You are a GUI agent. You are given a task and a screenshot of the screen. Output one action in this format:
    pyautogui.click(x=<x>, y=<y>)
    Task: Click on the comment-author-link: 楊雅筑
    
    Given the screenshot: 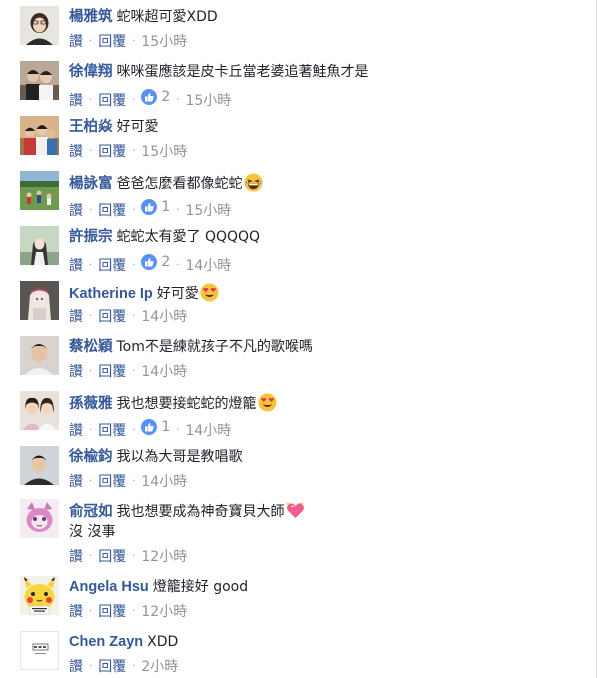 What is the action you would take?
    pyautogui.click(x=91, y=17)
    